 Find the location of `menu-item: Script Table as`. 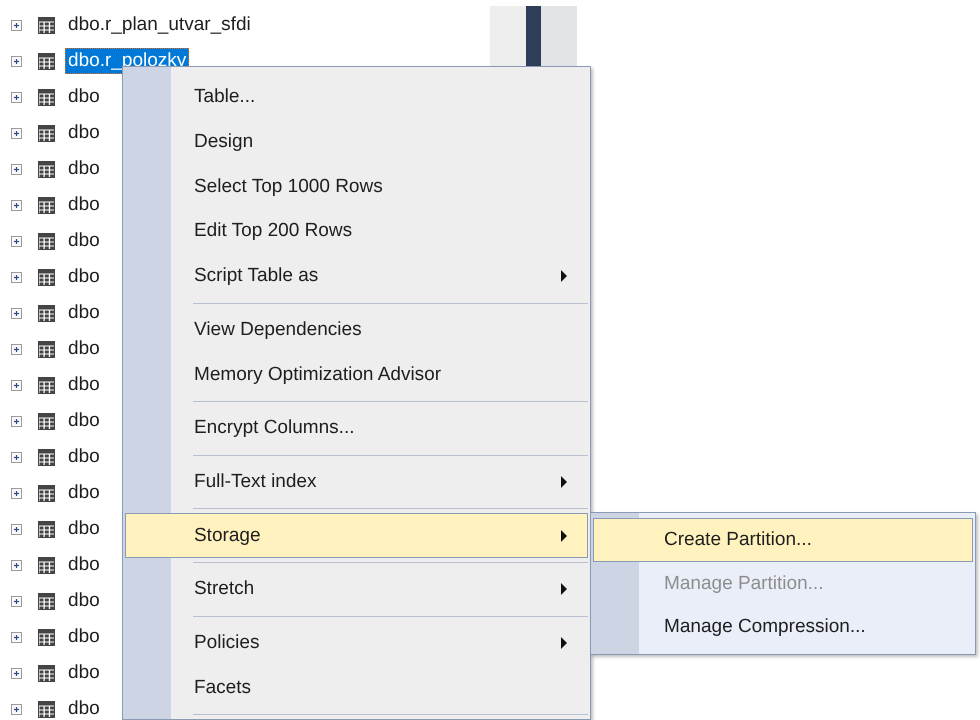

menu-item: Script Table as is located at coordinates (356, 276).